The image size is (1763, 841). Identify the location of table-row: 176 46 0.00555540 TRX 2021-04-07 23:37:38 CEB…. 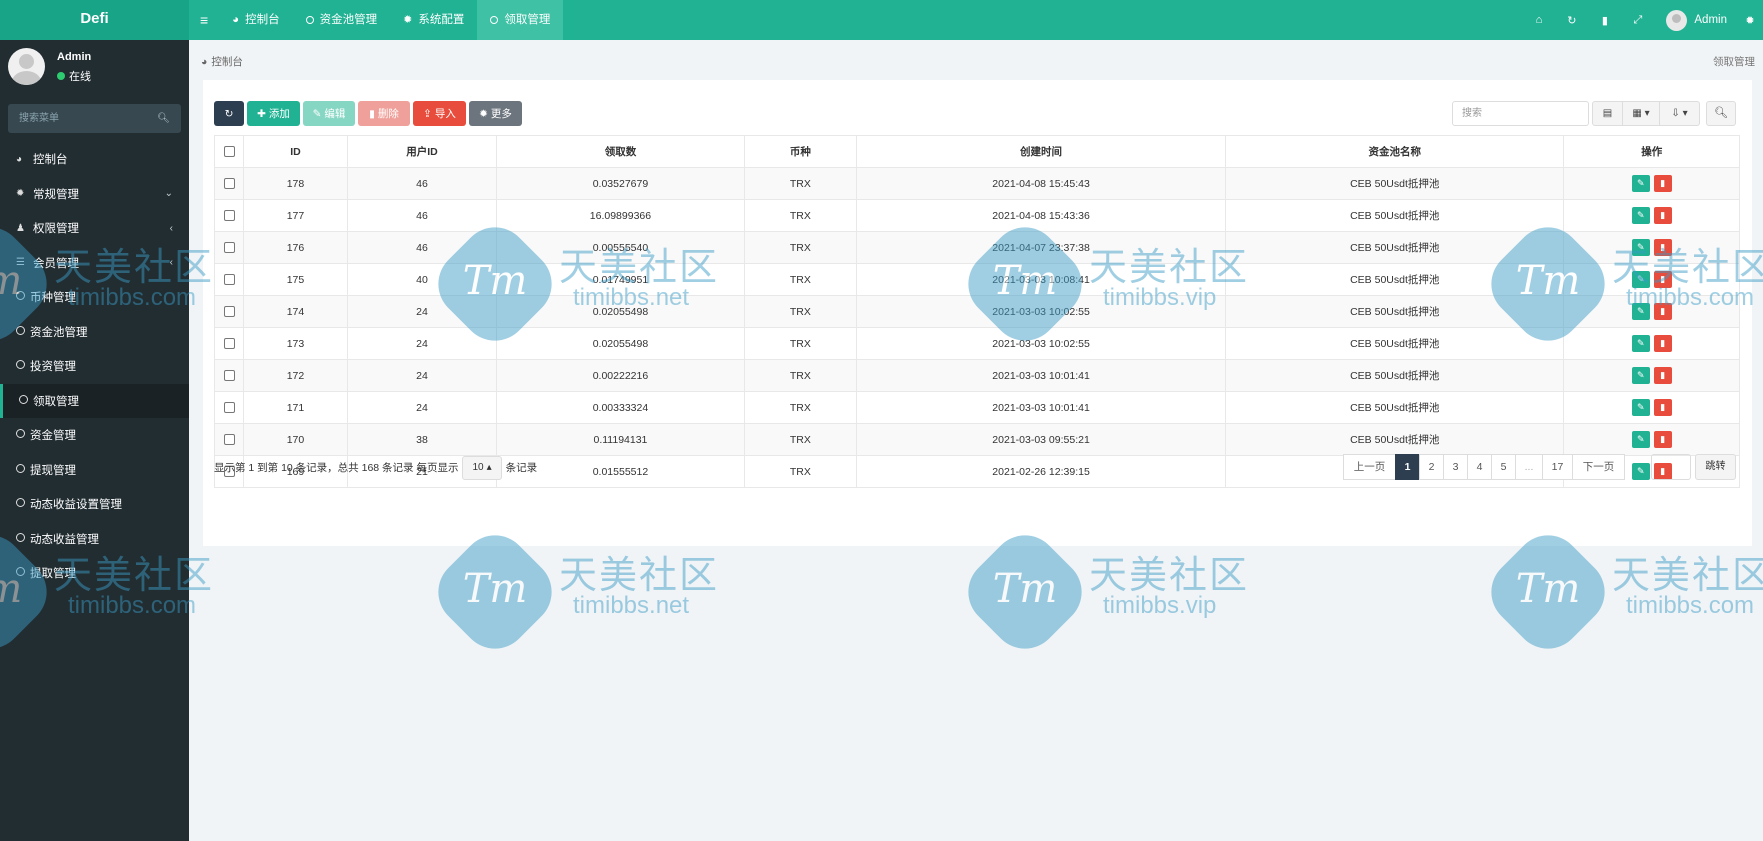
(976, 247).